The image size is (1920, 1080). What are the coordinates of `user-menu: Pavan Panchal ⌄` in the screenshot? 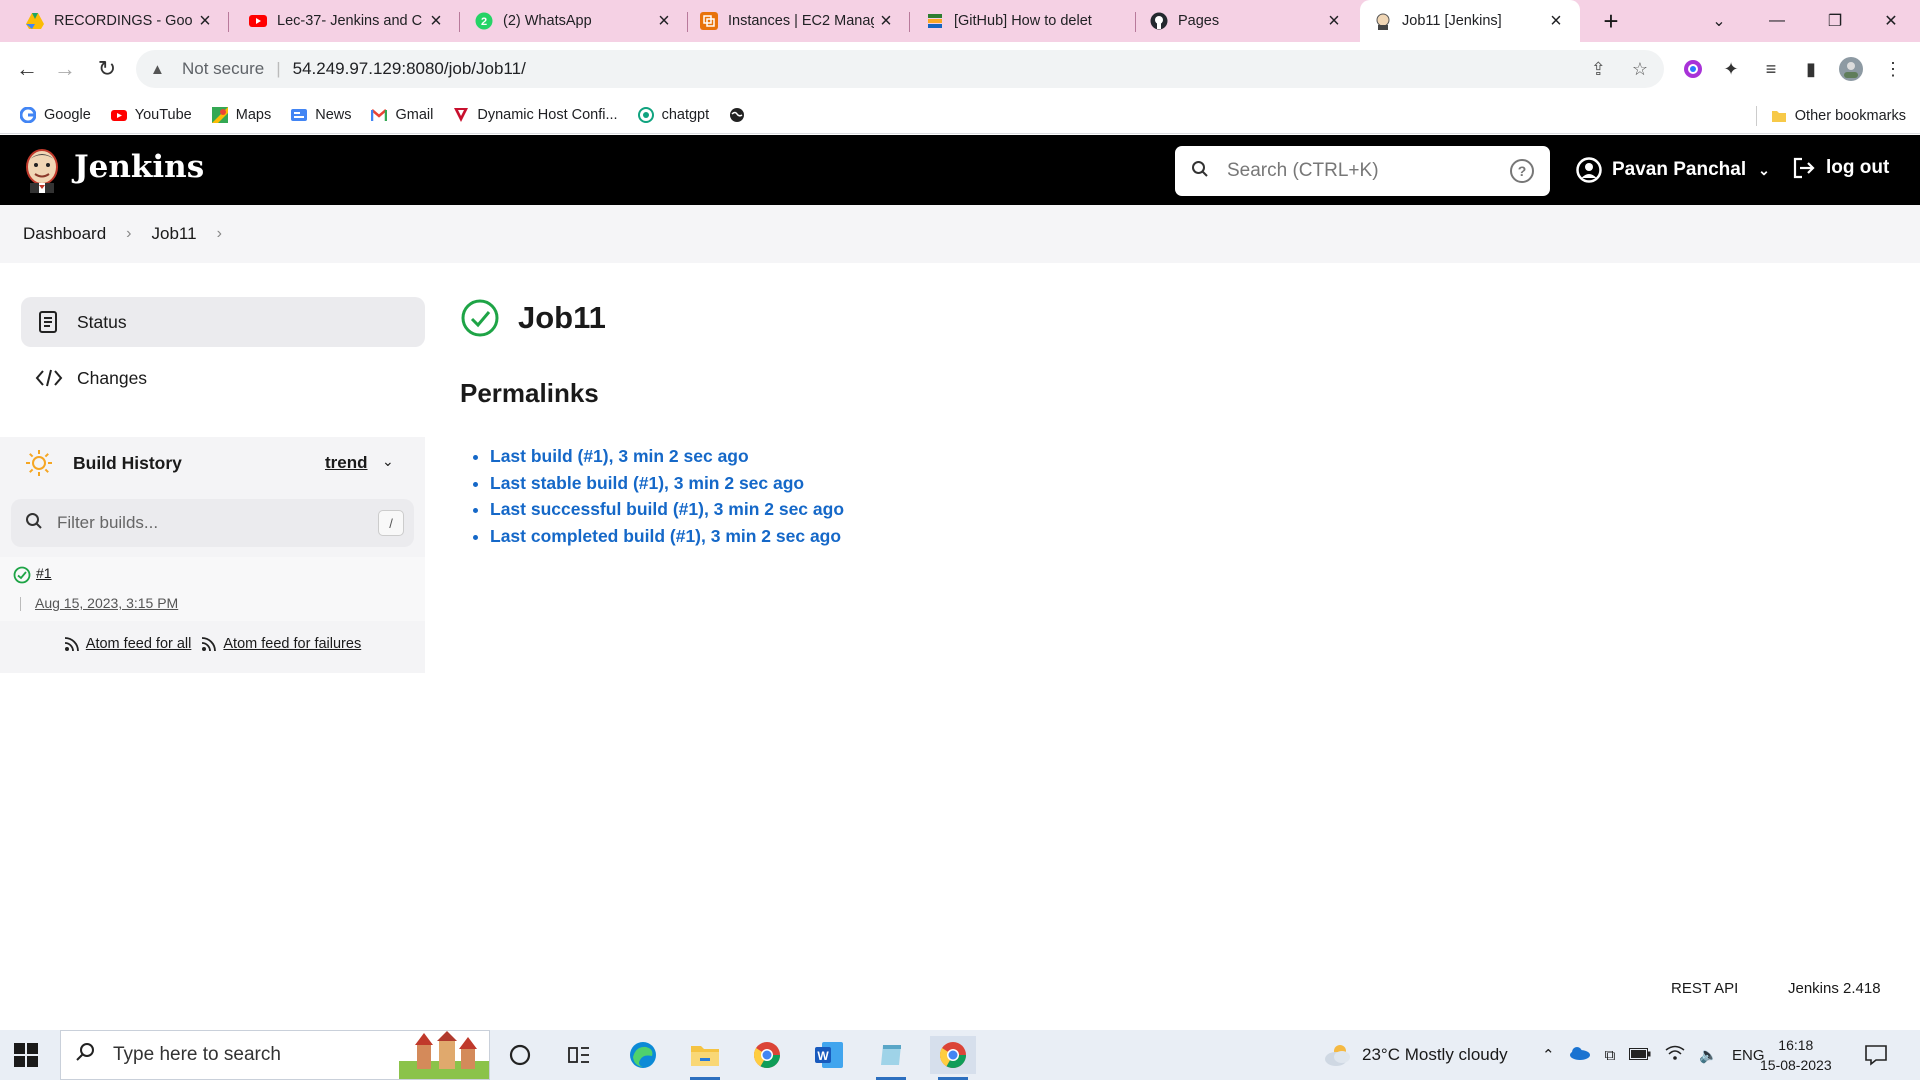 It's located at (1673, 170).